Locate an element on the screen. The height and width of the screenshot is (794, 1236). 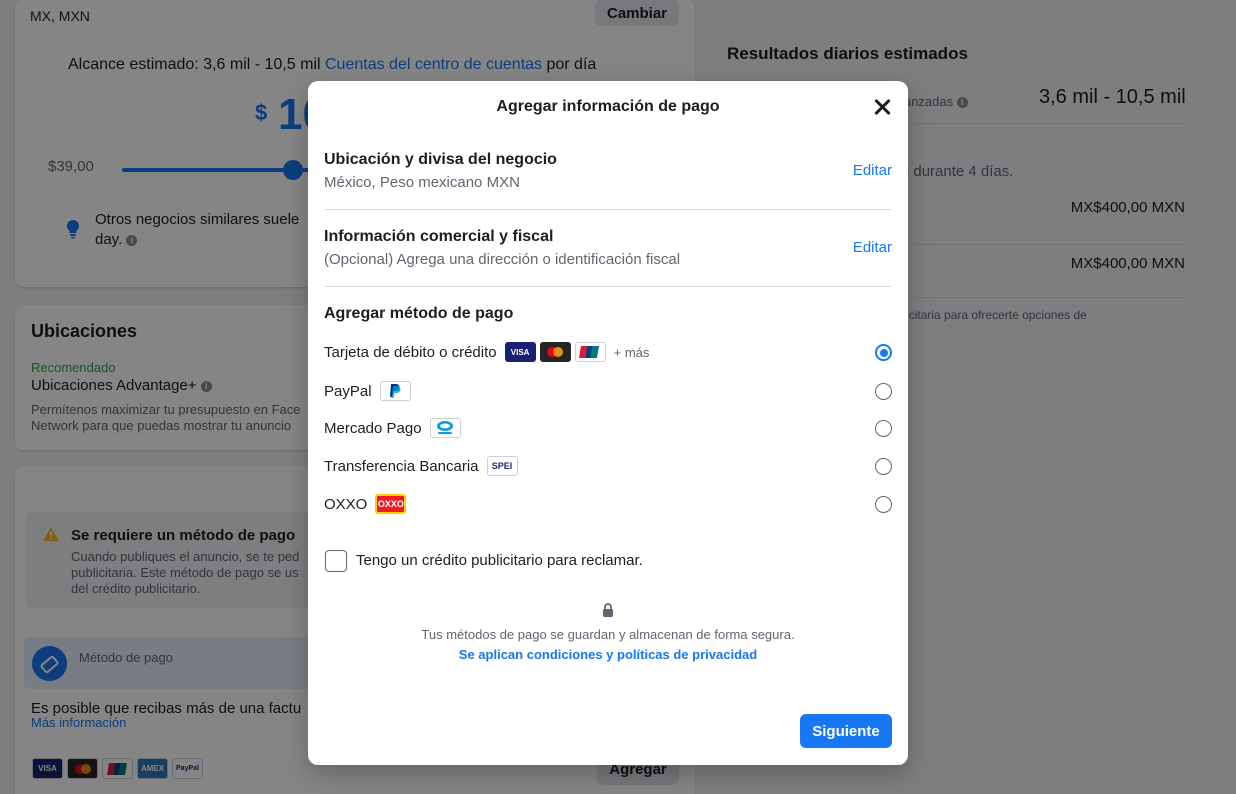
method-label: OXXO is located at coordinates (346, 504).